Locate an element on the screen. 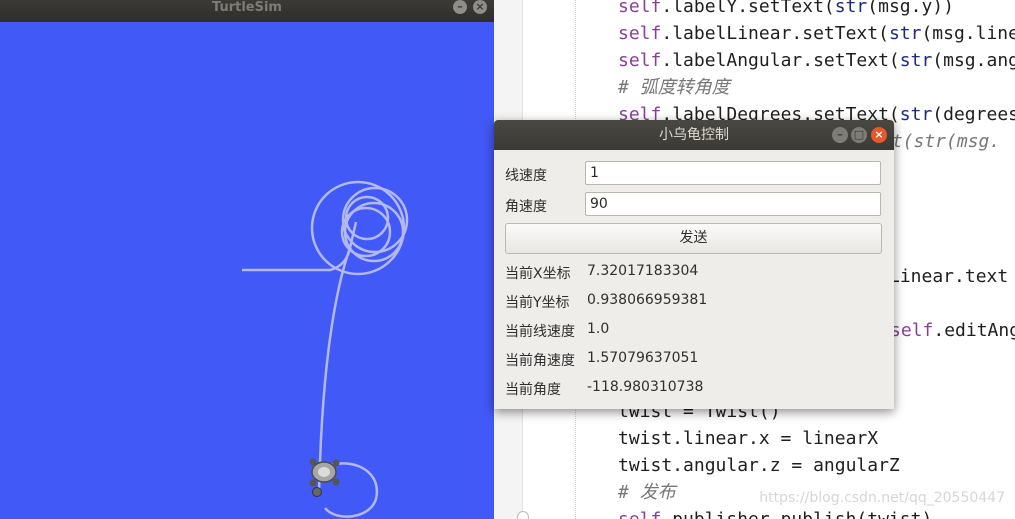 The width and height of the screenshot is (1015, 519). code-token: xt(str(msg. is located at coordinates (941, 141).